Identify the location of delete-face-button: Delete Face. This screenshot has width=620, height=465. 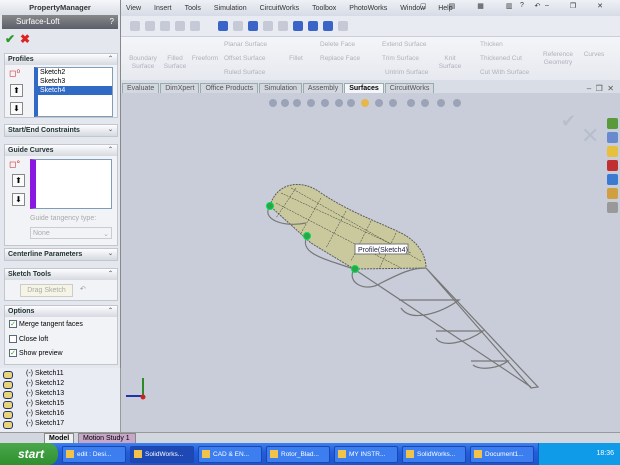
(337, 44).